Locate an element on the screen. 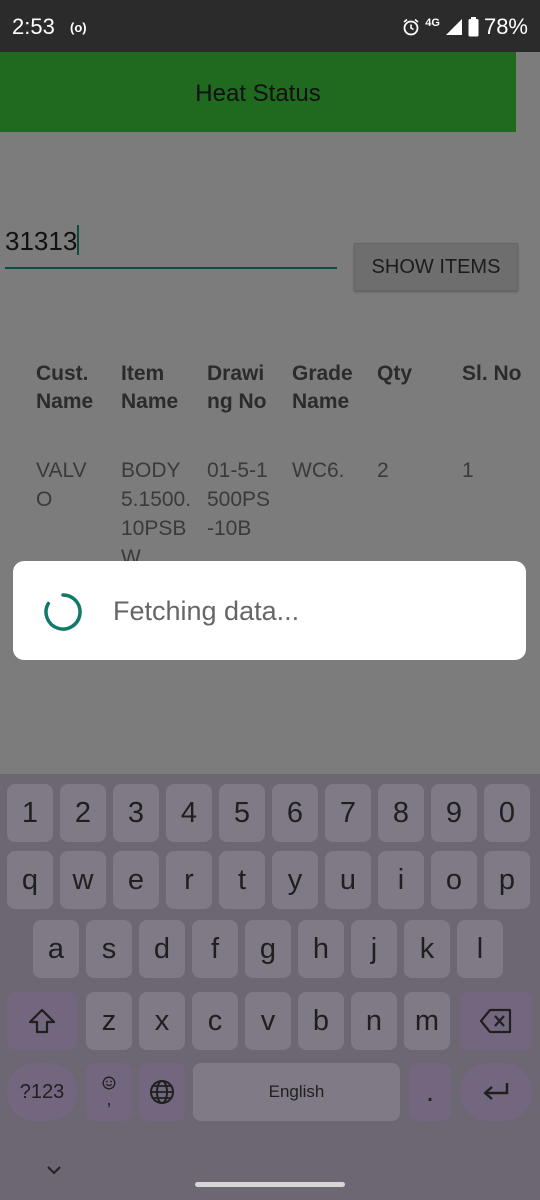  key-k: k is located at coordinates (427, 949).